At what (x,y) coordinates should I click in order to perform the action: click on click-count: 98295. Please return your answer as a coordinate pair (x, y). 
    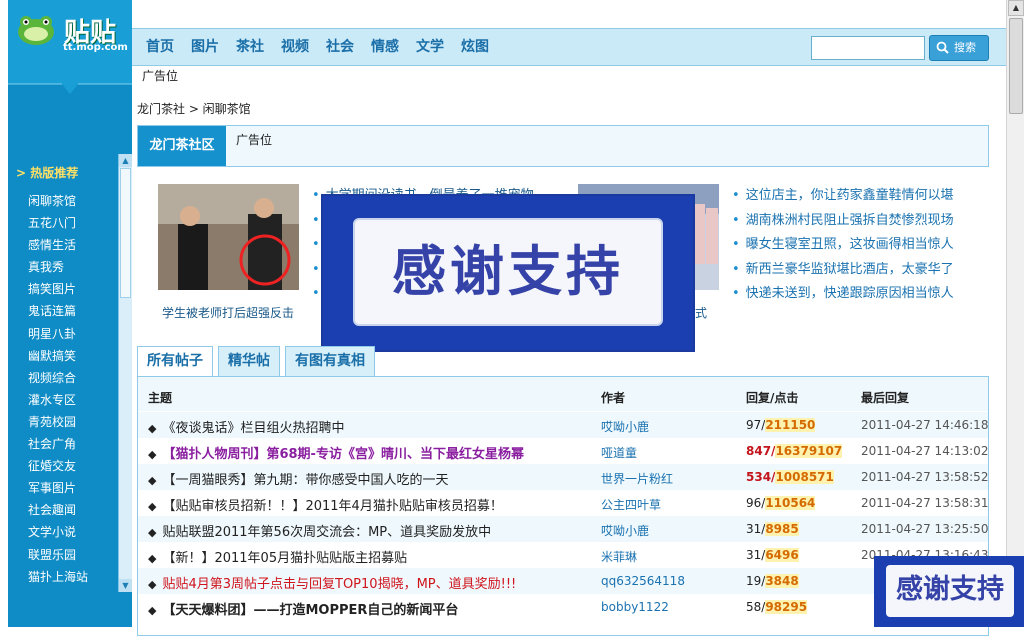
    Looking at the image, I should click on (786, 607).